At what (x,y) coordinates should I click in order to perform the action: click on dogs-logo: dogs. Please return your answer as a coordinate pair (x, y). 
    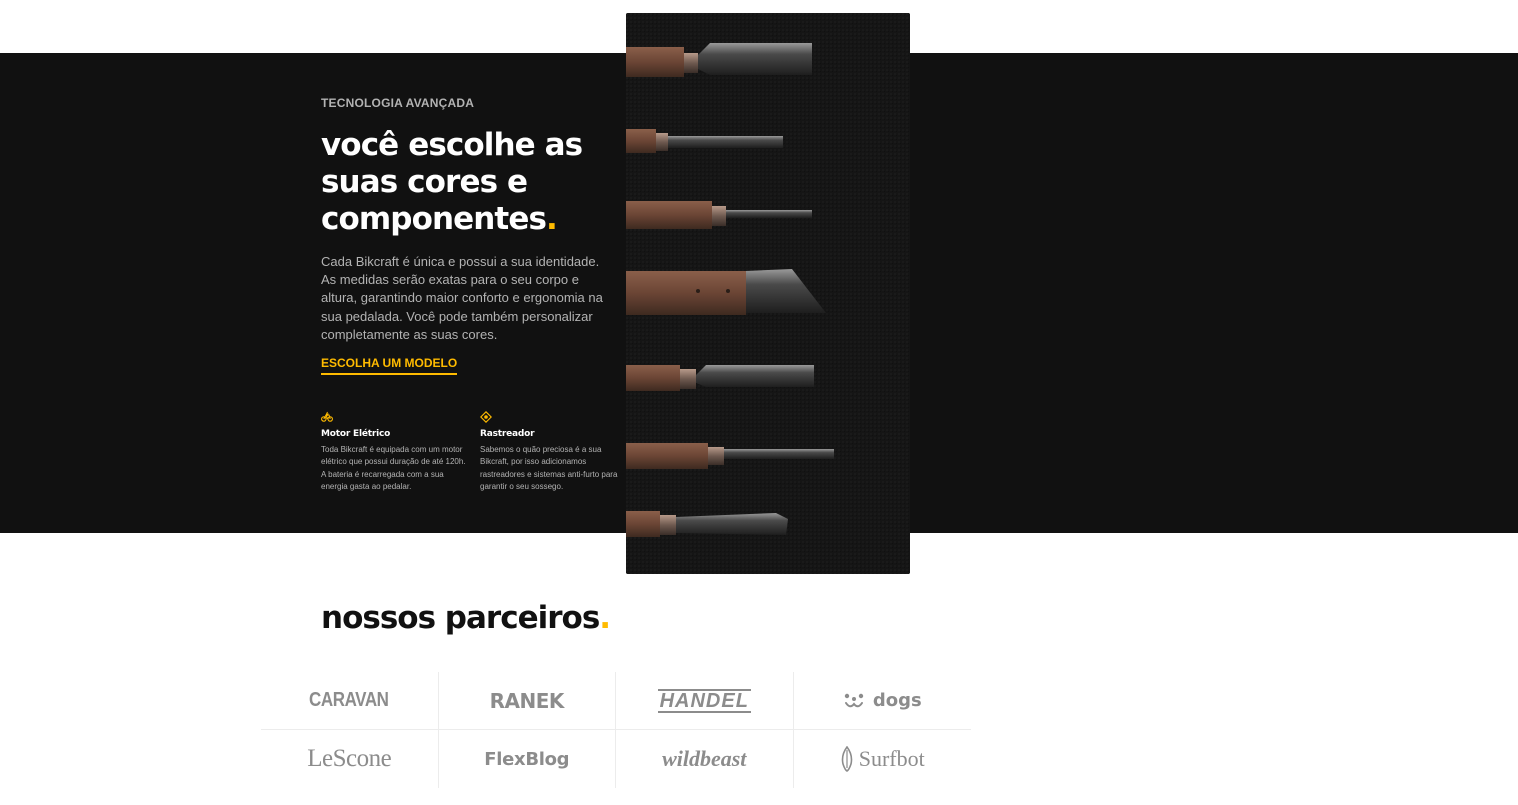
    Looking at the image, I should click on (882, 700).